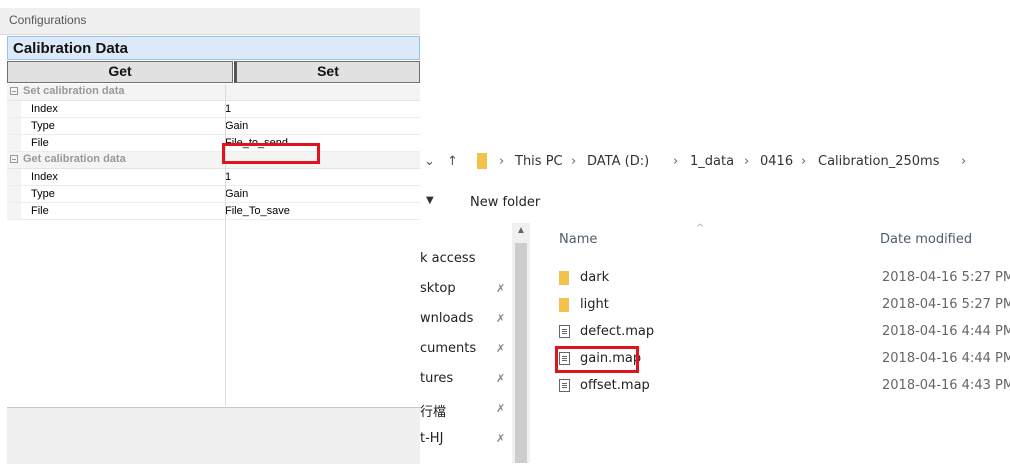  I want to click on breadcrumb-data-drive: DATA (D:), so click(618, 161).